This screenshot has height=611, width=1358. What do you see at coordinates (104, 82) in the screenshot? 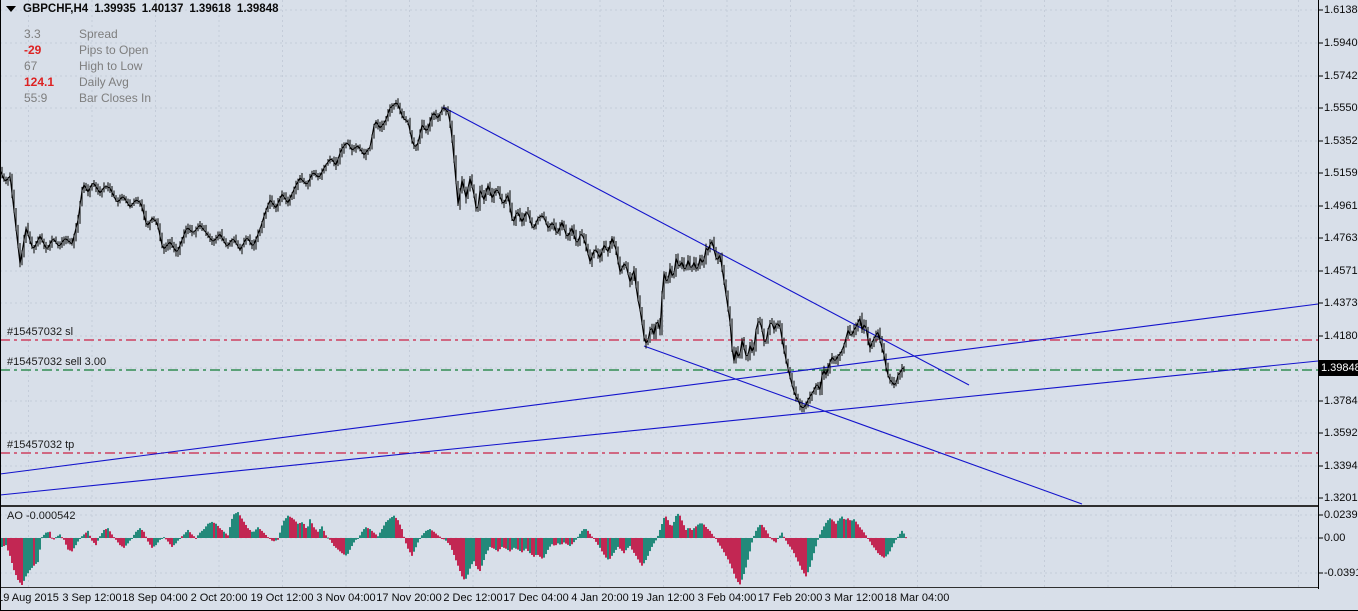
I see `info-label: Daily Avg` at bounding box center [104, 82].